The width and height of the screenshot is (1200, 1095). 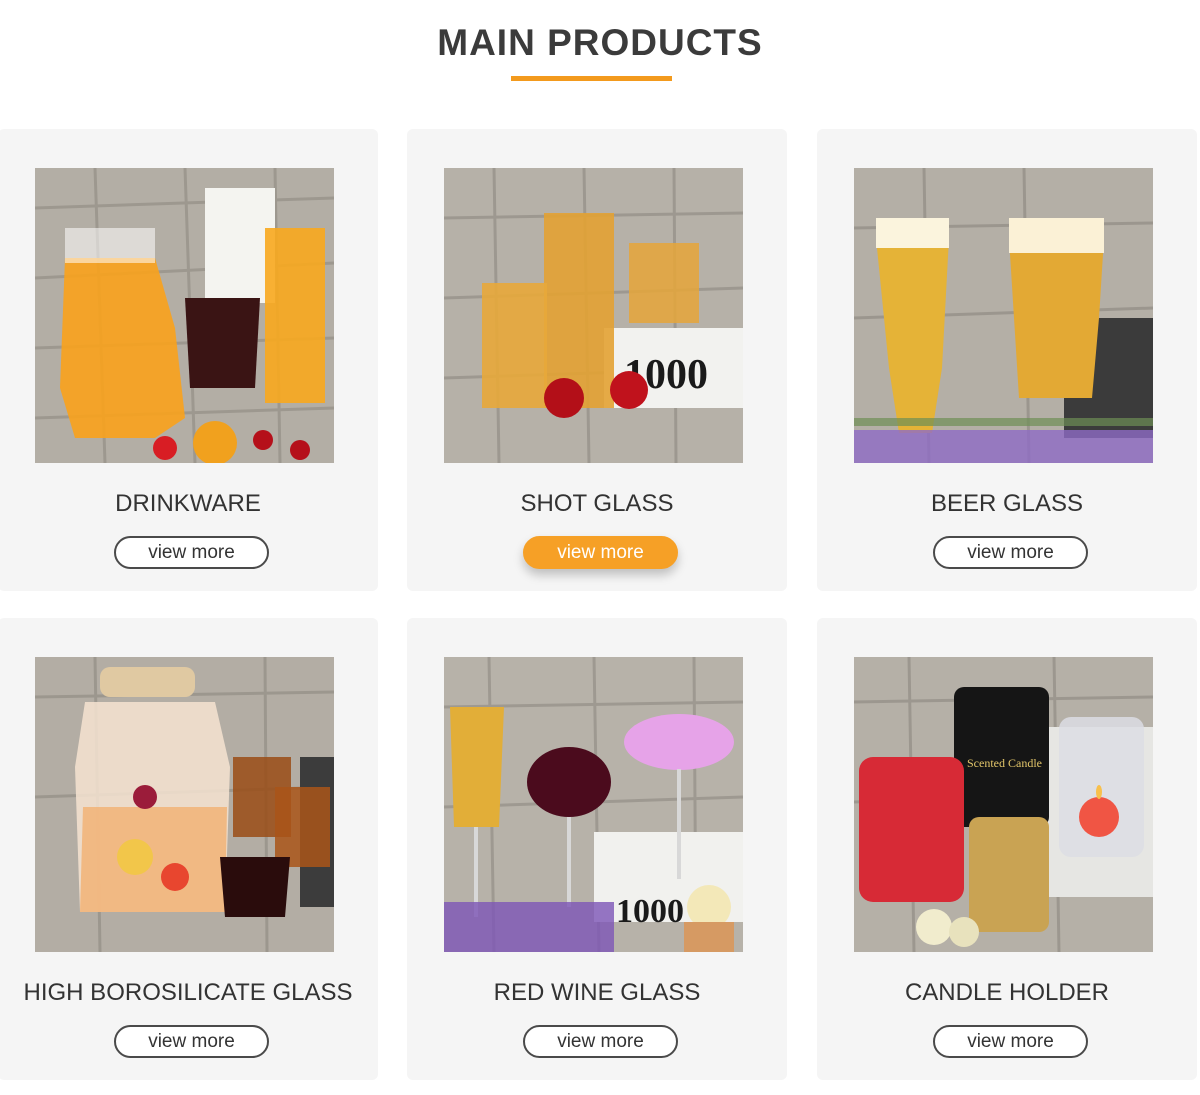 I want to click on product-card-high-borosilicate-glass: HIGH BOROSILICATE GLASS view more, so click(x=189, y=849).